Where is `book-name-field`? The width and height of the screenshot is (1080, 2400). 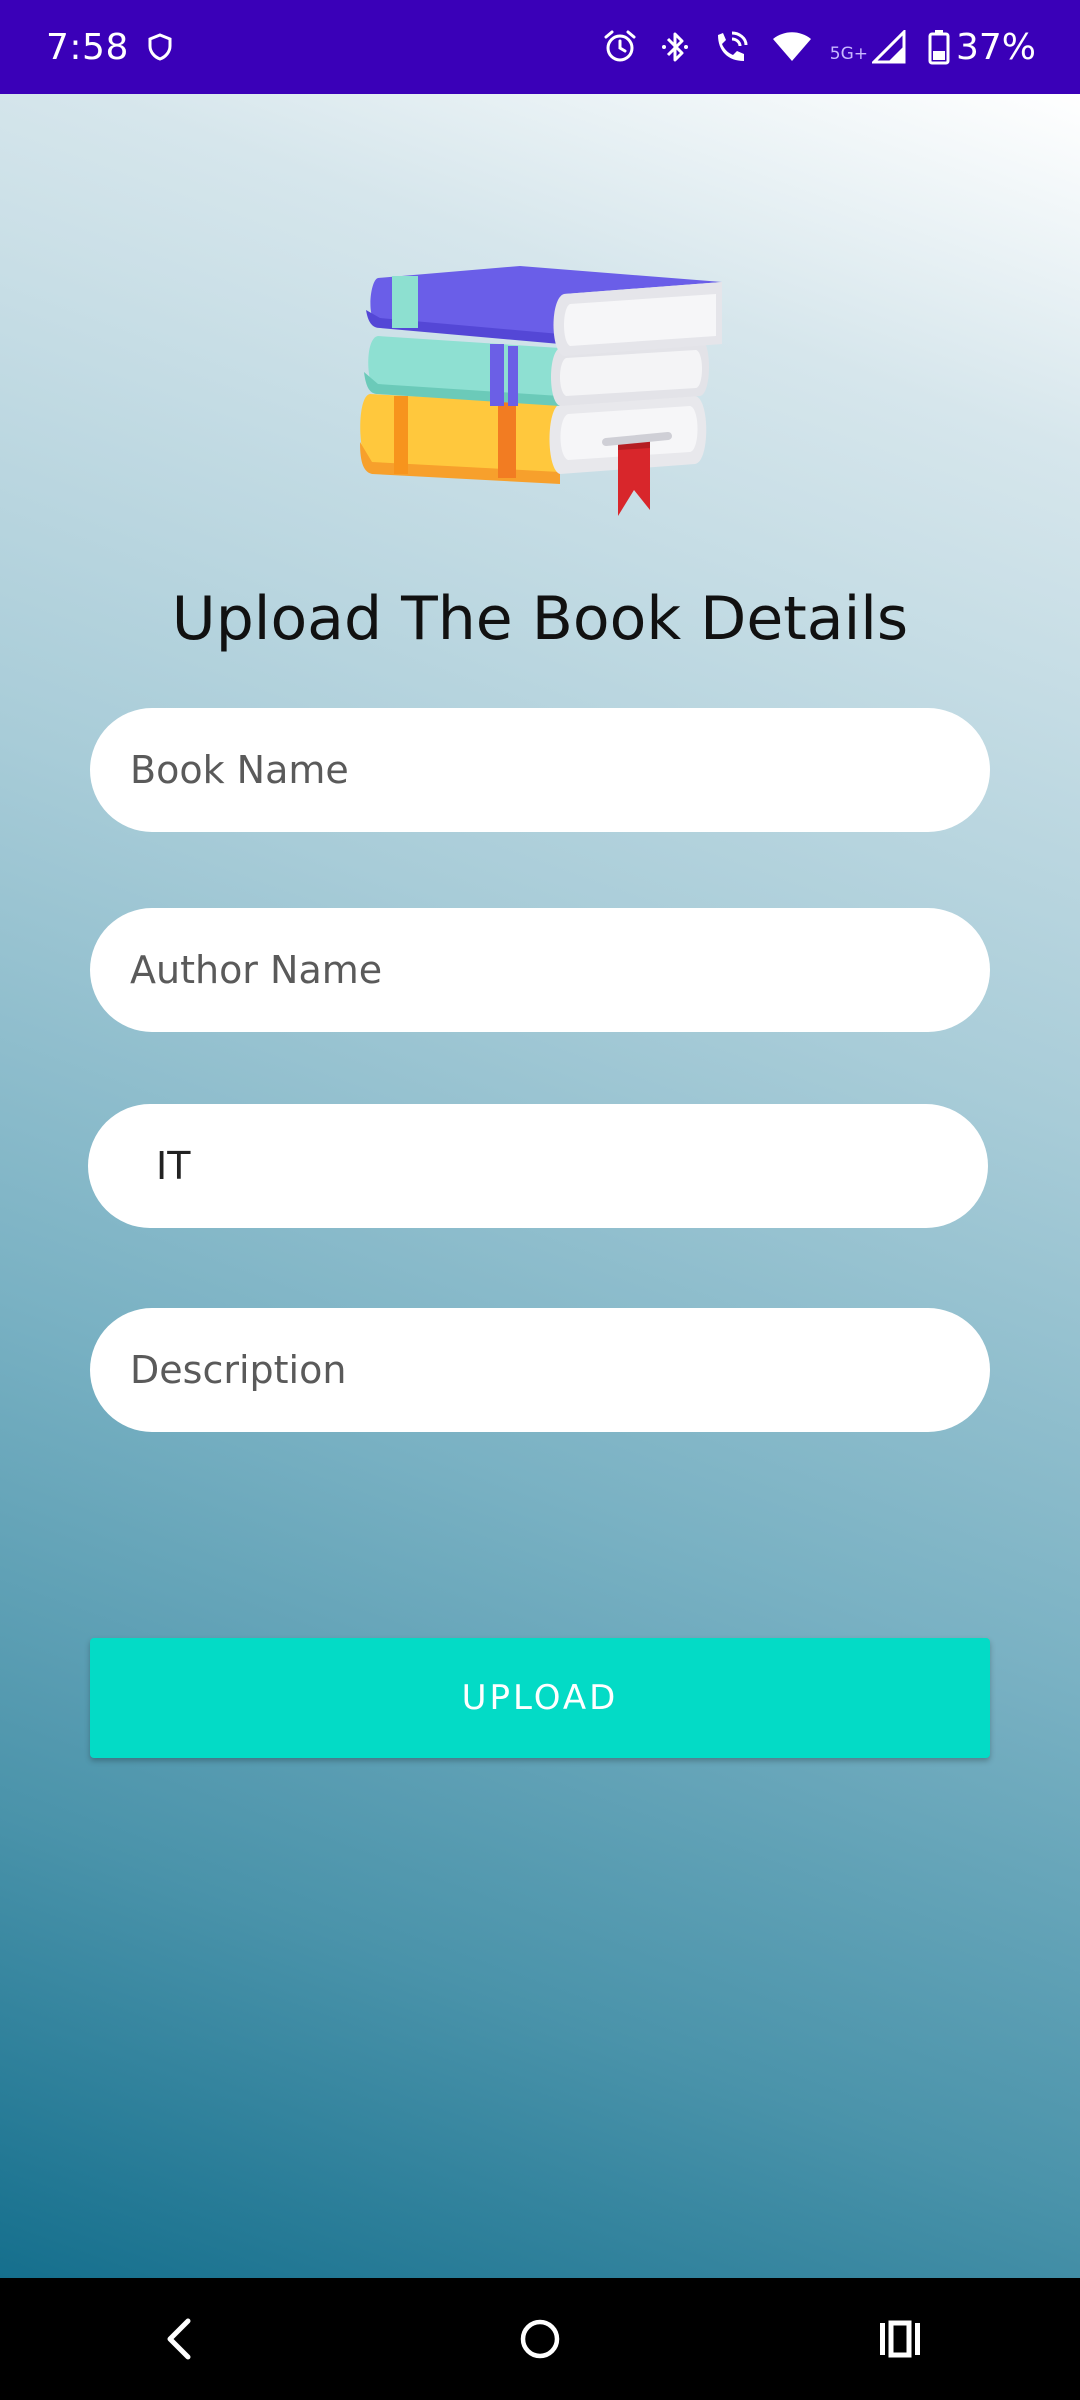
book-name-field is located at coordinates (540, 770).